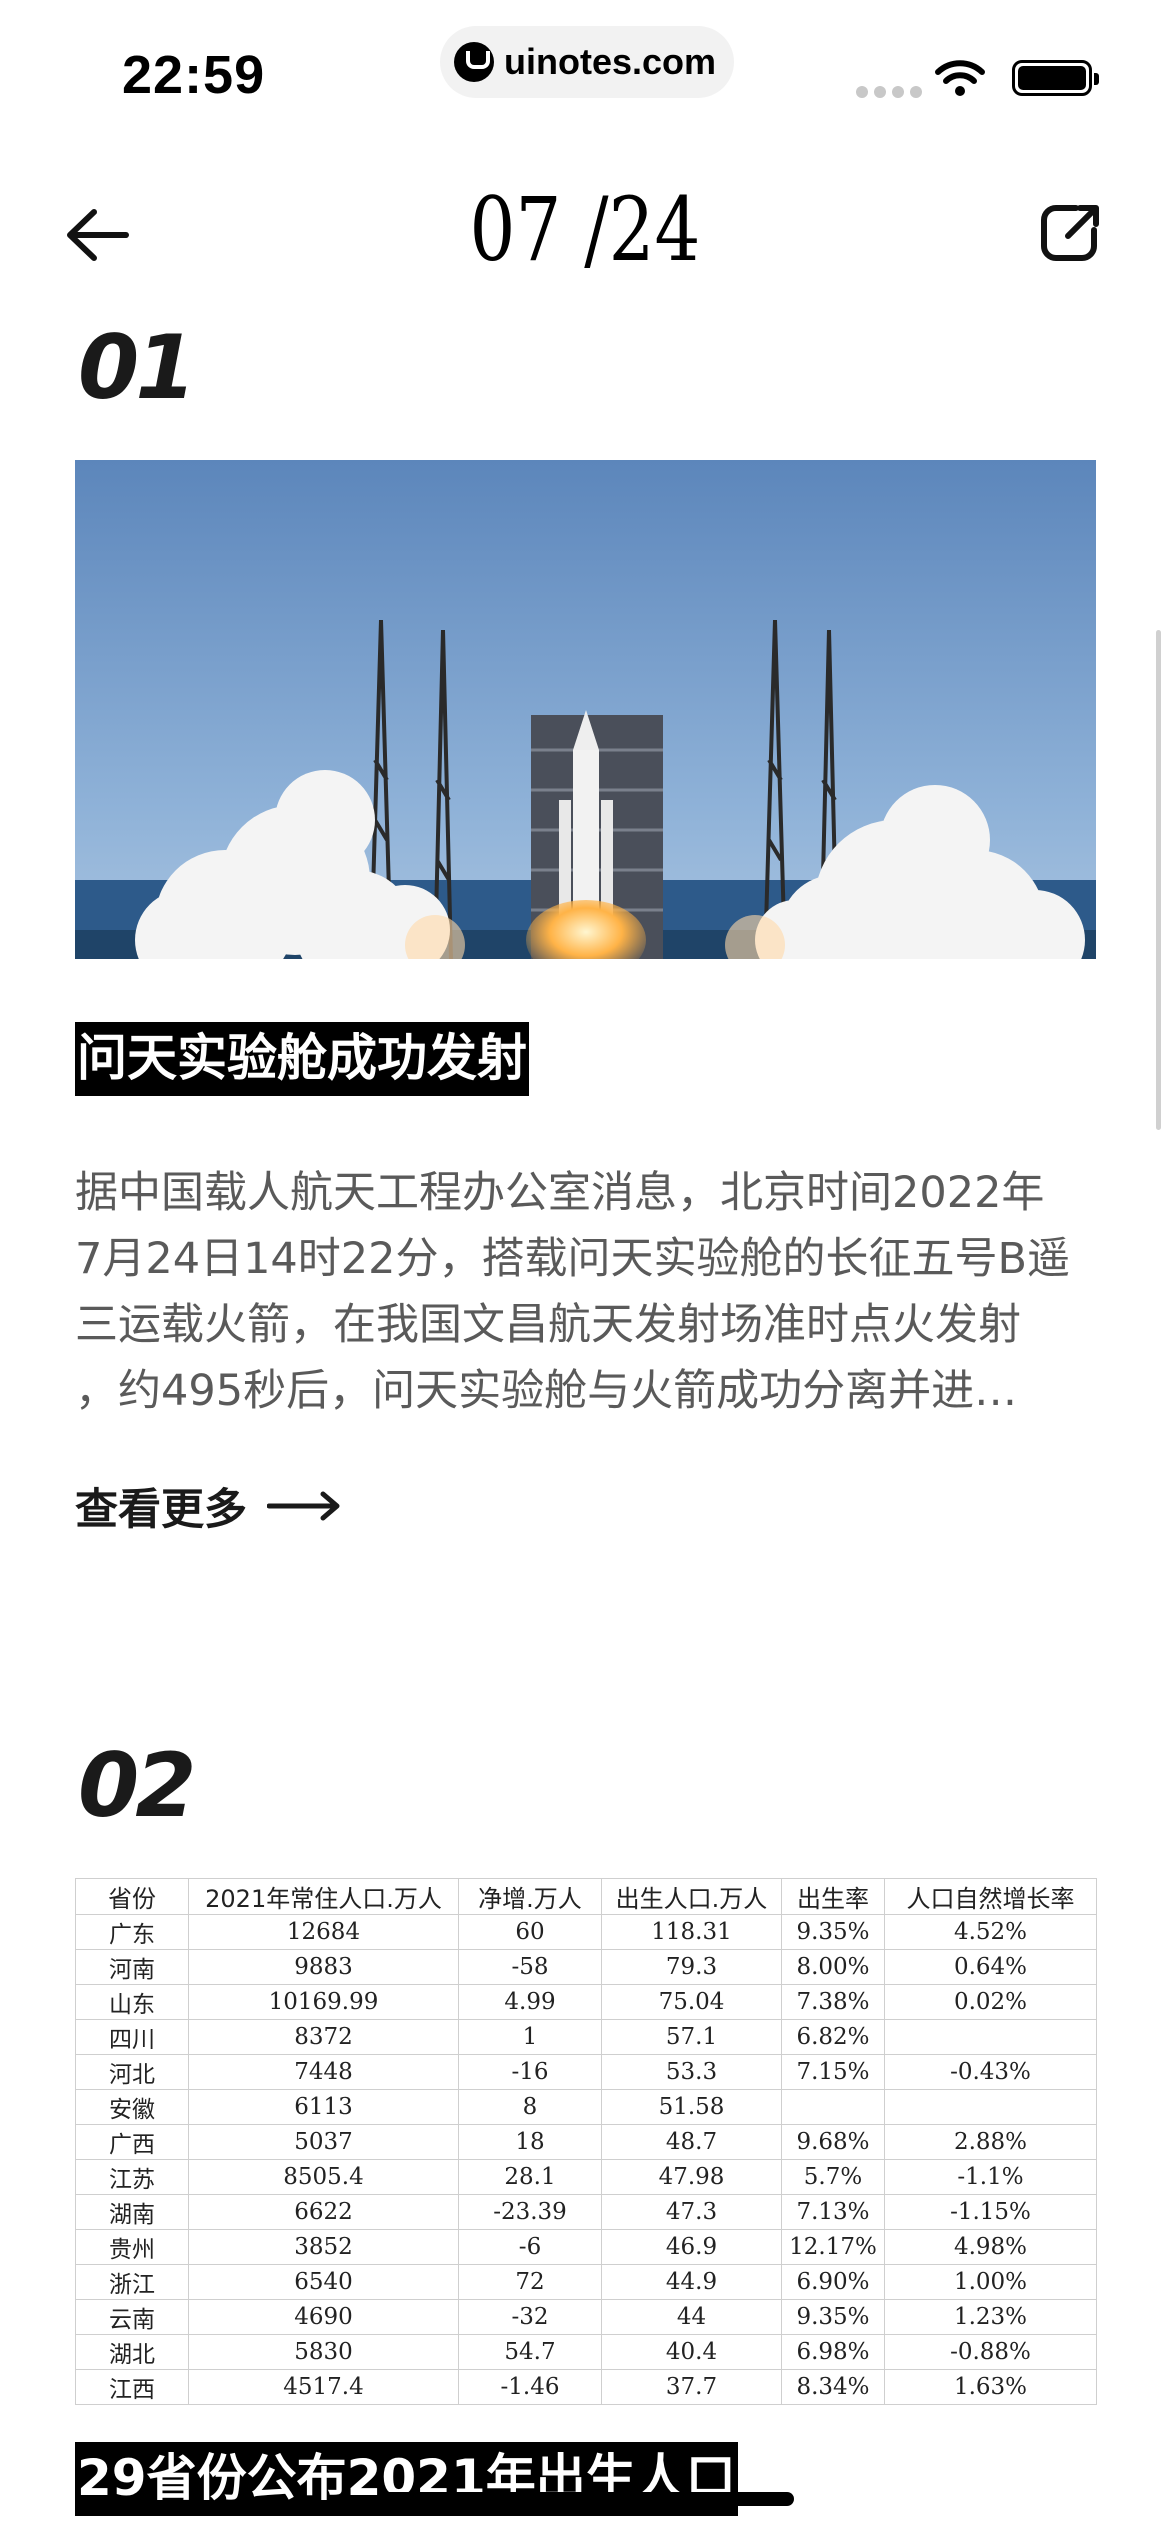  What do you see at coordinates (303, 1506) in the screenshot?
I see `arrow-right-icon` at bounding box center [303, 1506].